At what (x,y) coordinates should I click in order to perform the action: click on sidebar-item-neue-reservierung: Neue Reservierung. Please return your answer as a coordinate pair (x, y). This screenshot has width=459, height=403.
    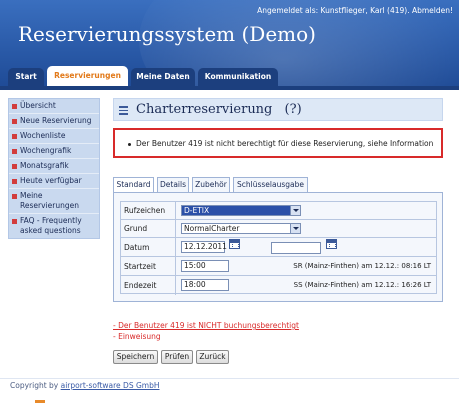
    Looking at the image, I should click on (54, 121).